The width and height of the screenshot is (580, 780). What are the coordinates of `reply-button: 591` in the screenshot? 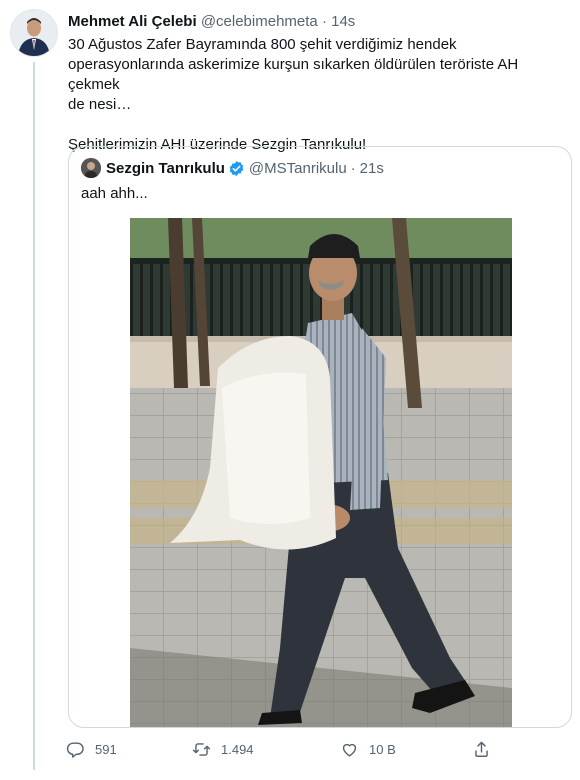 It's located at (91, 749).